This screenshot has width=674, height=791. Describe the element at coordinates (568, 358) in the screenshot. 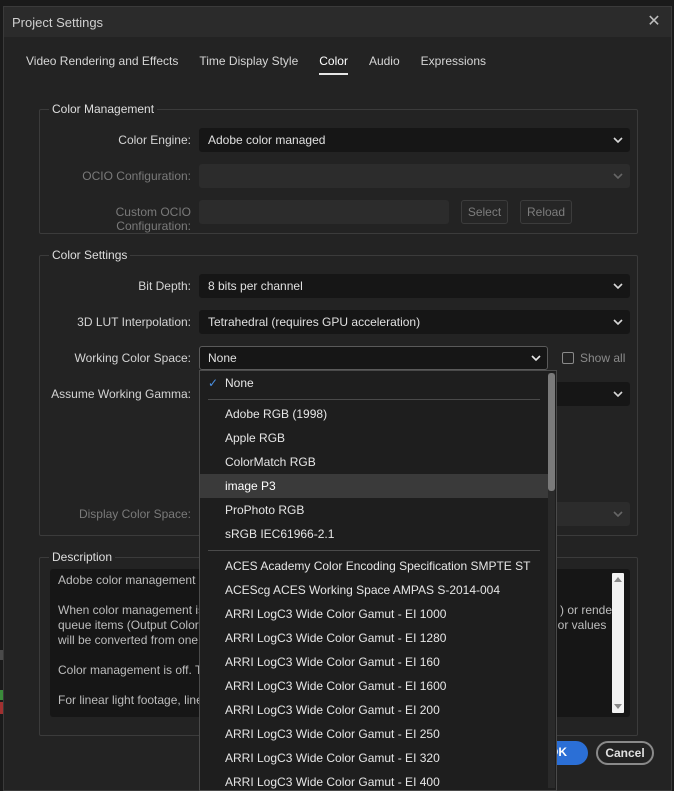

I see `show-all-checkbox` at that location.